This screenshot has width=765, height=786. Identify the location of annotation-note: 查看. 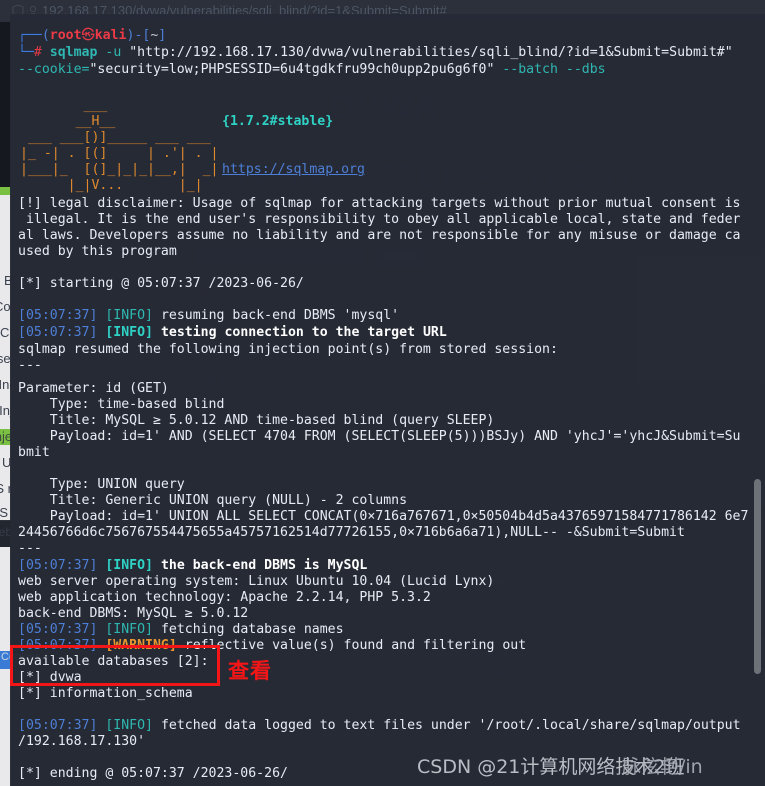
(250, 671).